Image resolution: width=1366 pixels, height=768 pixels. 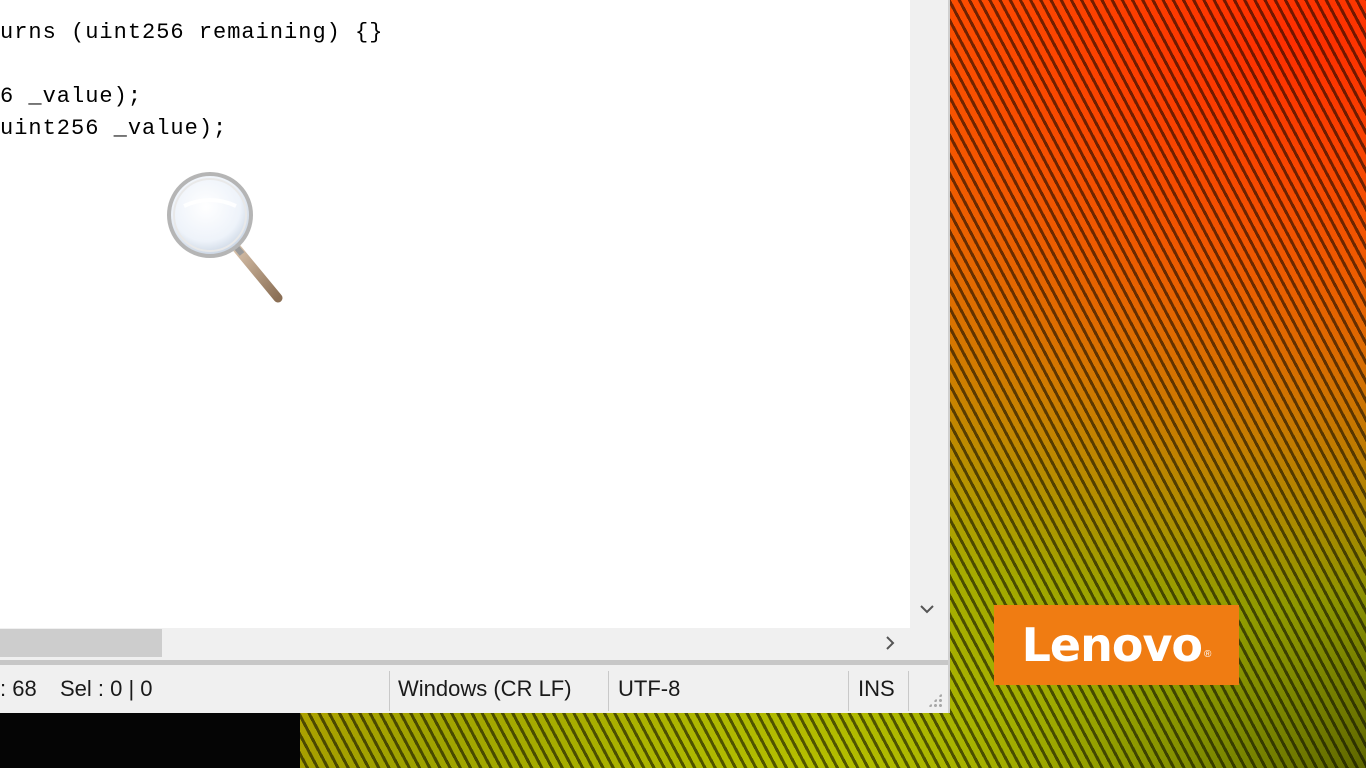 I want to click on resize-grip-icon, so click(x=935, y=700).